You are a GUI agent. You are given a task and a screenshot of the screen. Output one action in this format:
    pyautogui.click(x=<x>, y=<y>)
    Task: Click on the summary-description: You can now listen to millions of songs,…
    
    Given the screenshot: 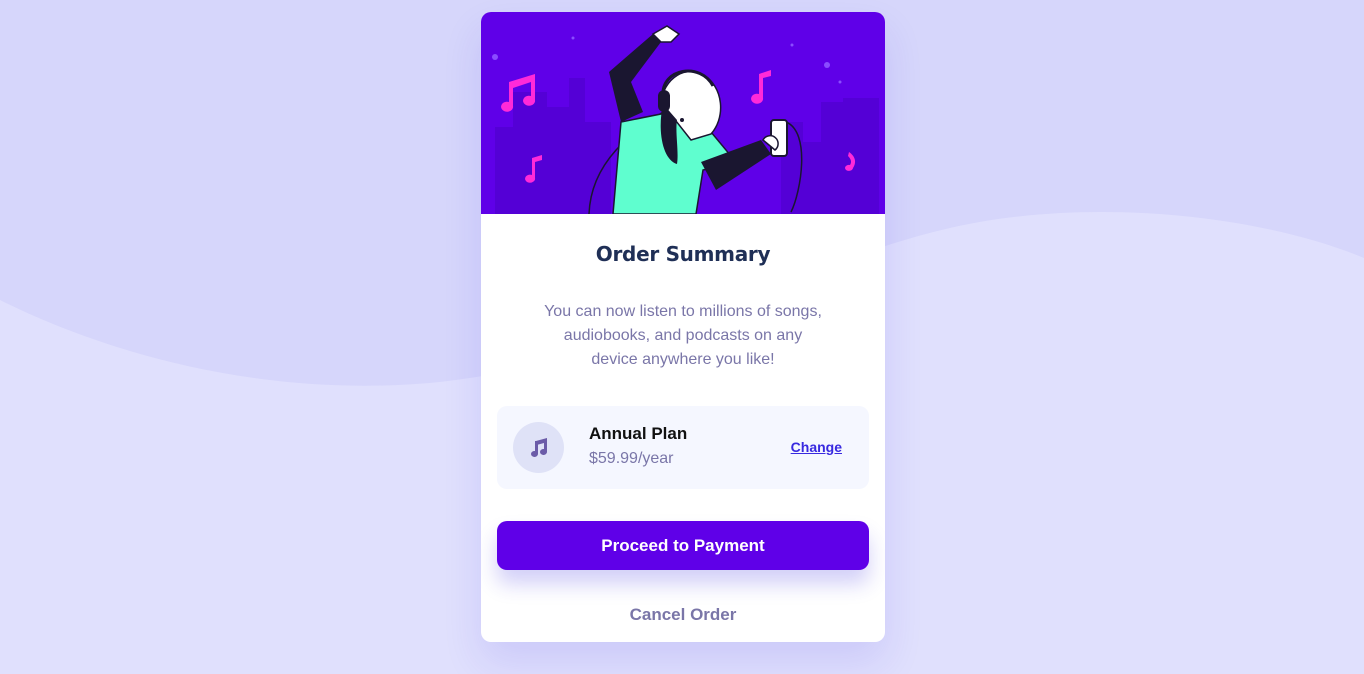 What is the action you would take?
    pyautogui.click(x=683, y=335)
    